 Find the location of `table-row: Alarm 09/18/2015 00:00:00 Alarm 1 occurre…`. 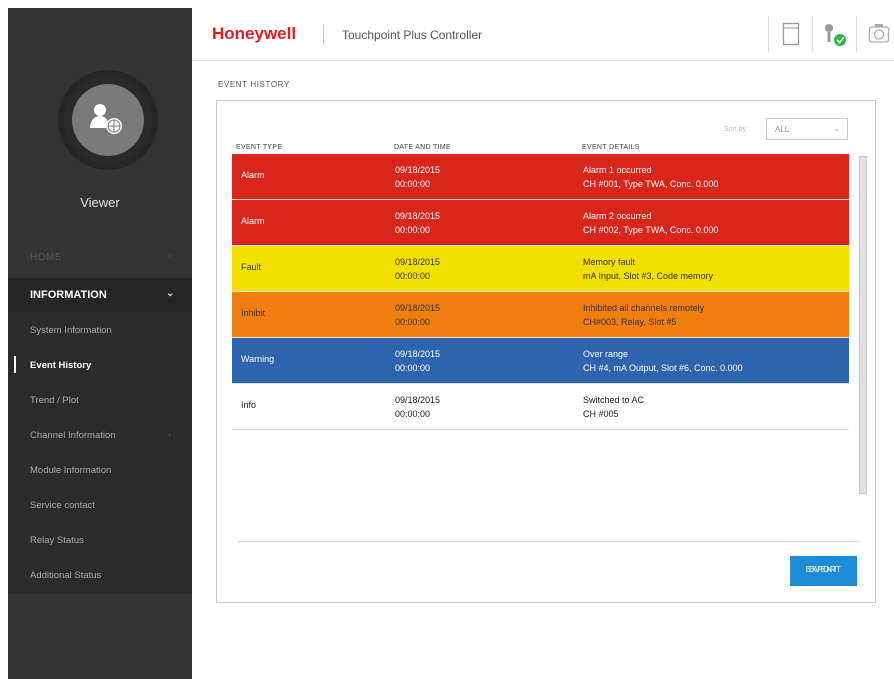

table-row: Alarm 09/18/2015 00:00:00 Alarm 1 occurre… is located at coordinates (540, 177).